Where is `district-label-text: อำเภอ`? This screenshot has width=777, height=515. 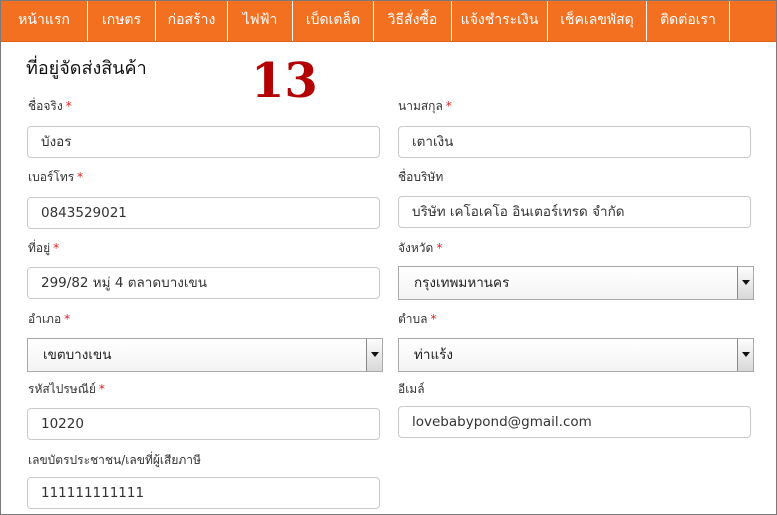 district-label-text: อำเภอ is located at coordinates (45, 319).